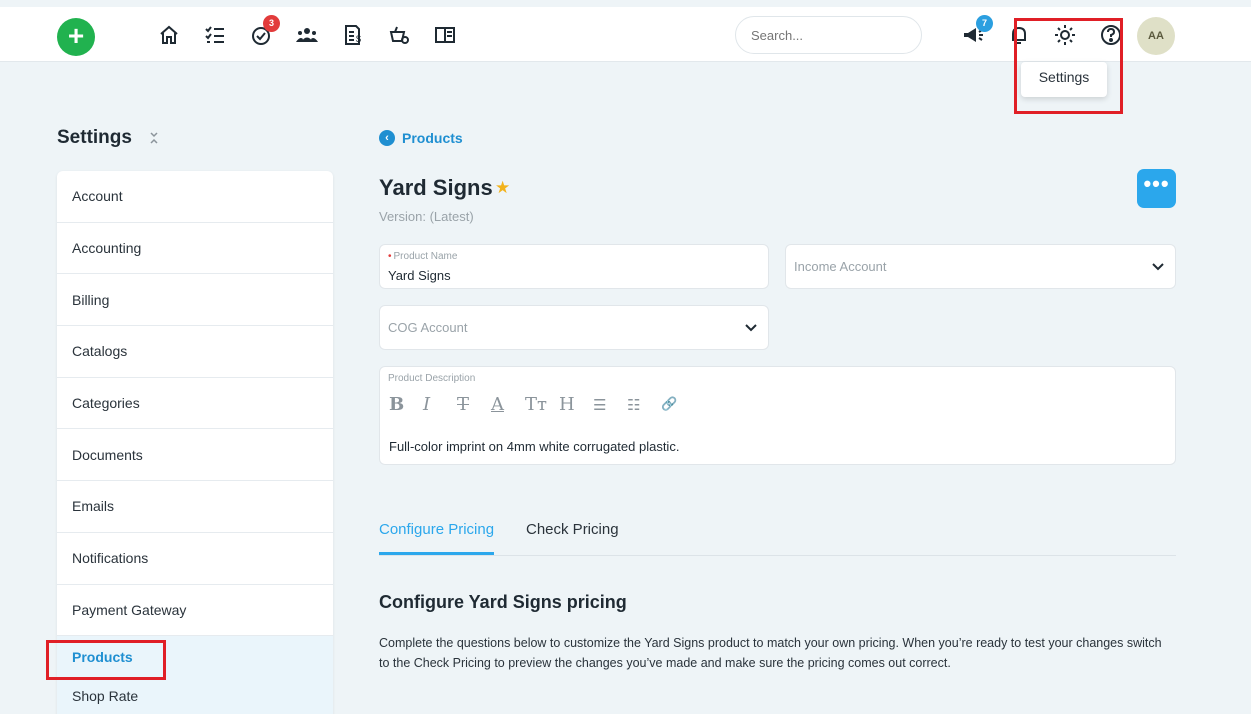 This screenshot has height=714, width=1251. Describe the element at coordinates (1156, 188) in the screenshot. I see `more-options-button: •••` at that location.